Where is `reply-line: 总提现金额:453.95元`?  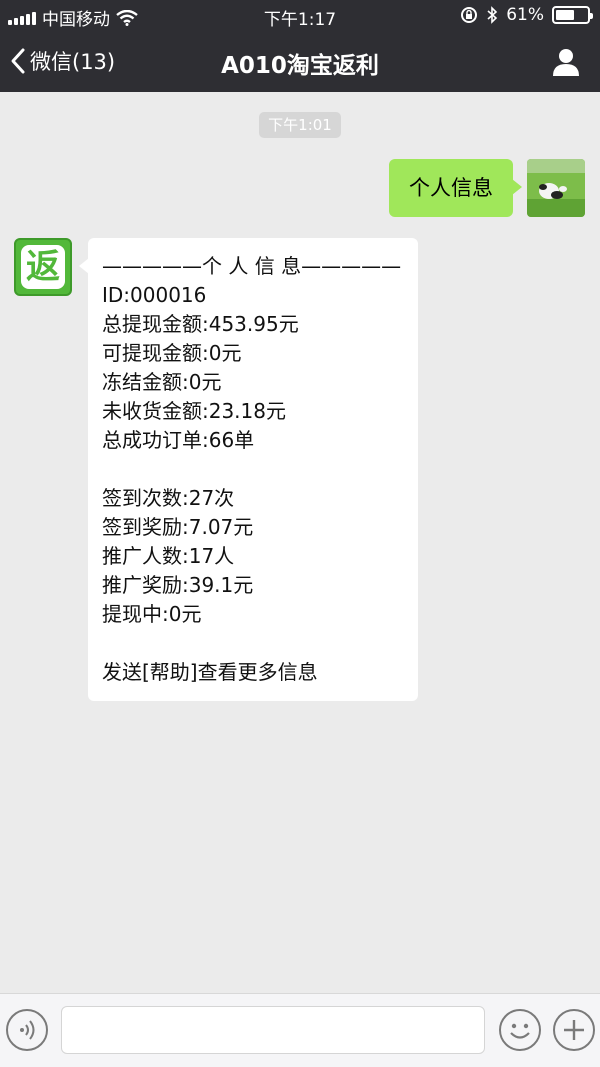
reply-line: 总提现金额:453.95元 is located at coordinates (200, 324).